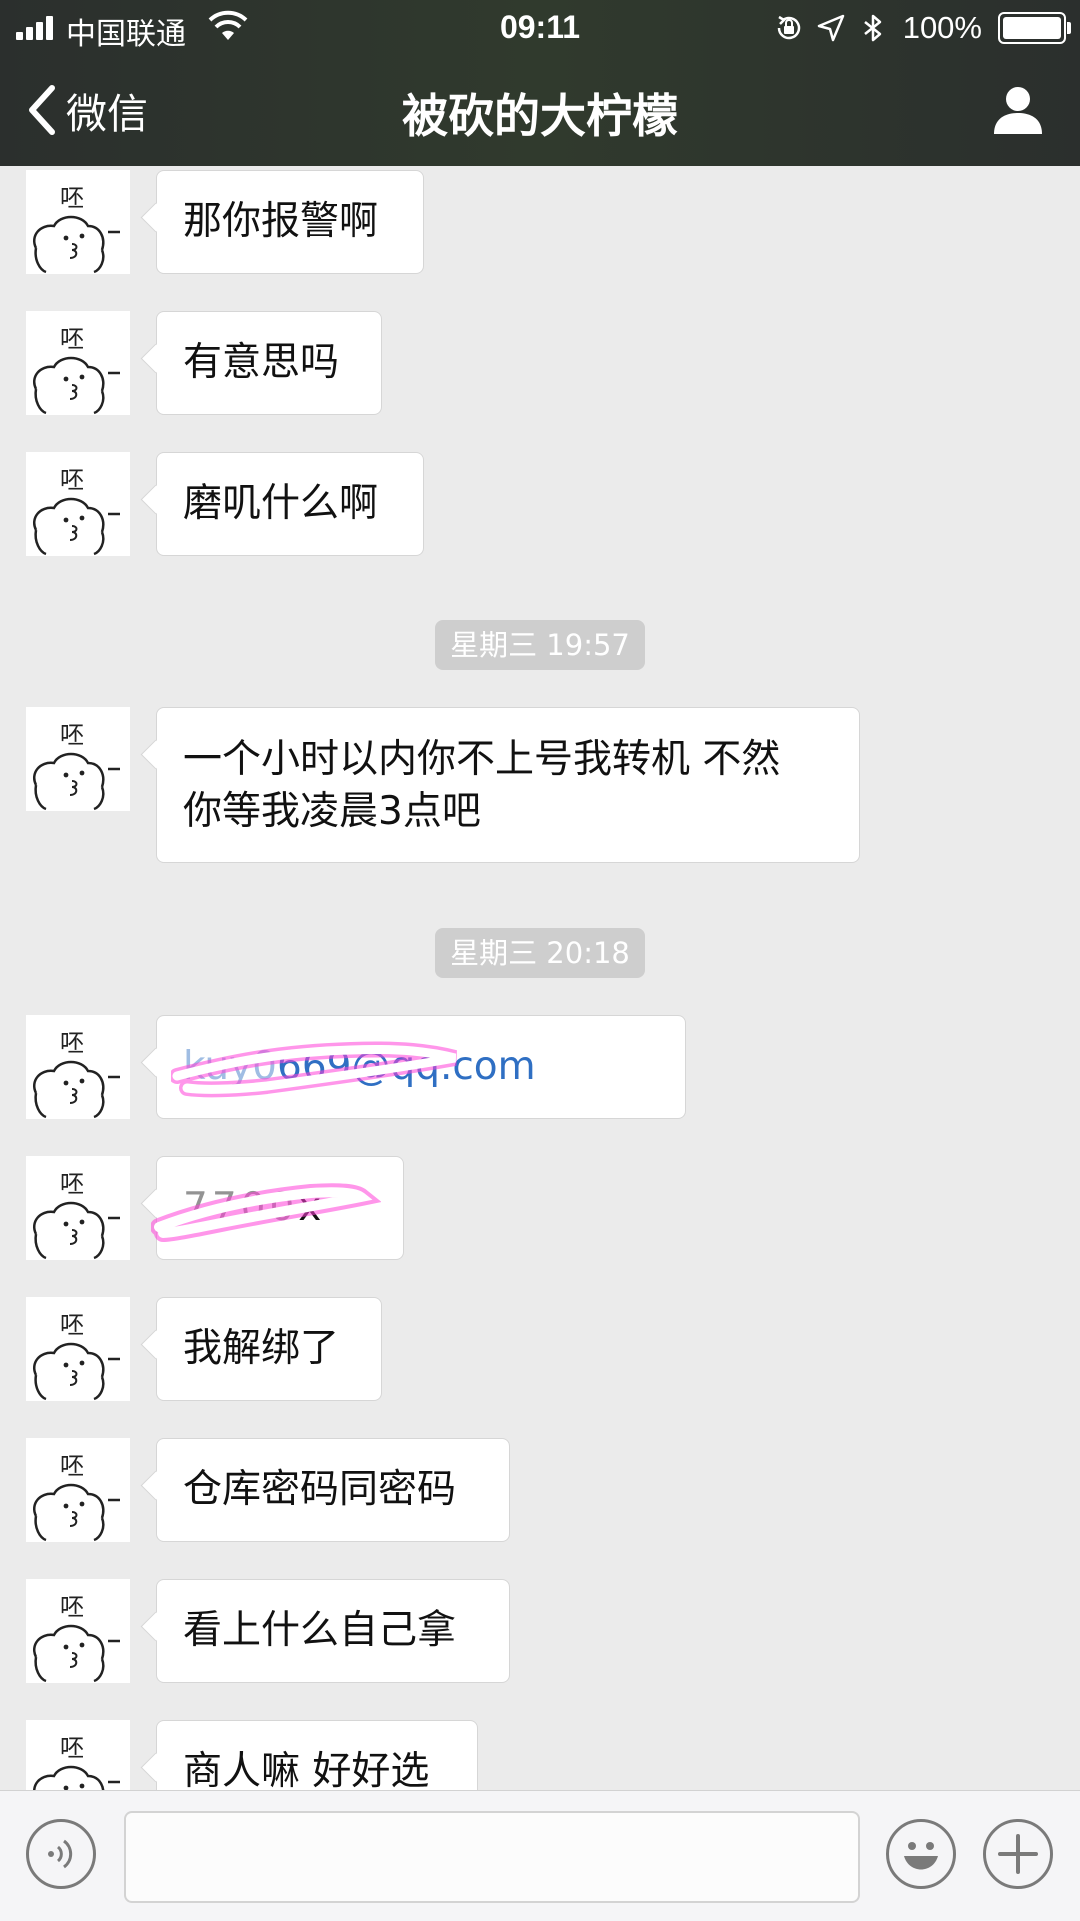 The width and height of the screenshot is (1080, 1921). What do you see at coordinates (872, 28) in the screenshot?
I see `bluetooth-icon` at bounding box center [872, 28].